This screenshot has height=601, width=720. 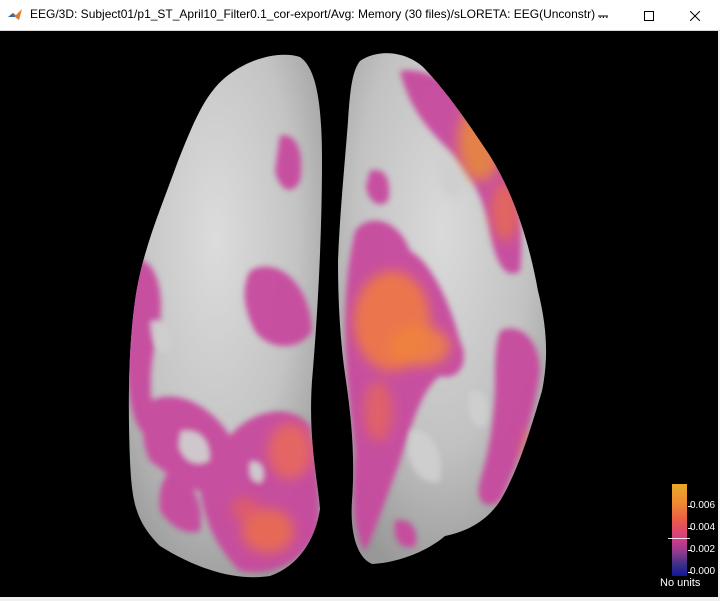 What do you see at coordinates (703, 527) in the screenshot?
I see `colorbar-tick-label: 0.004` at bounding box center [703, 527].